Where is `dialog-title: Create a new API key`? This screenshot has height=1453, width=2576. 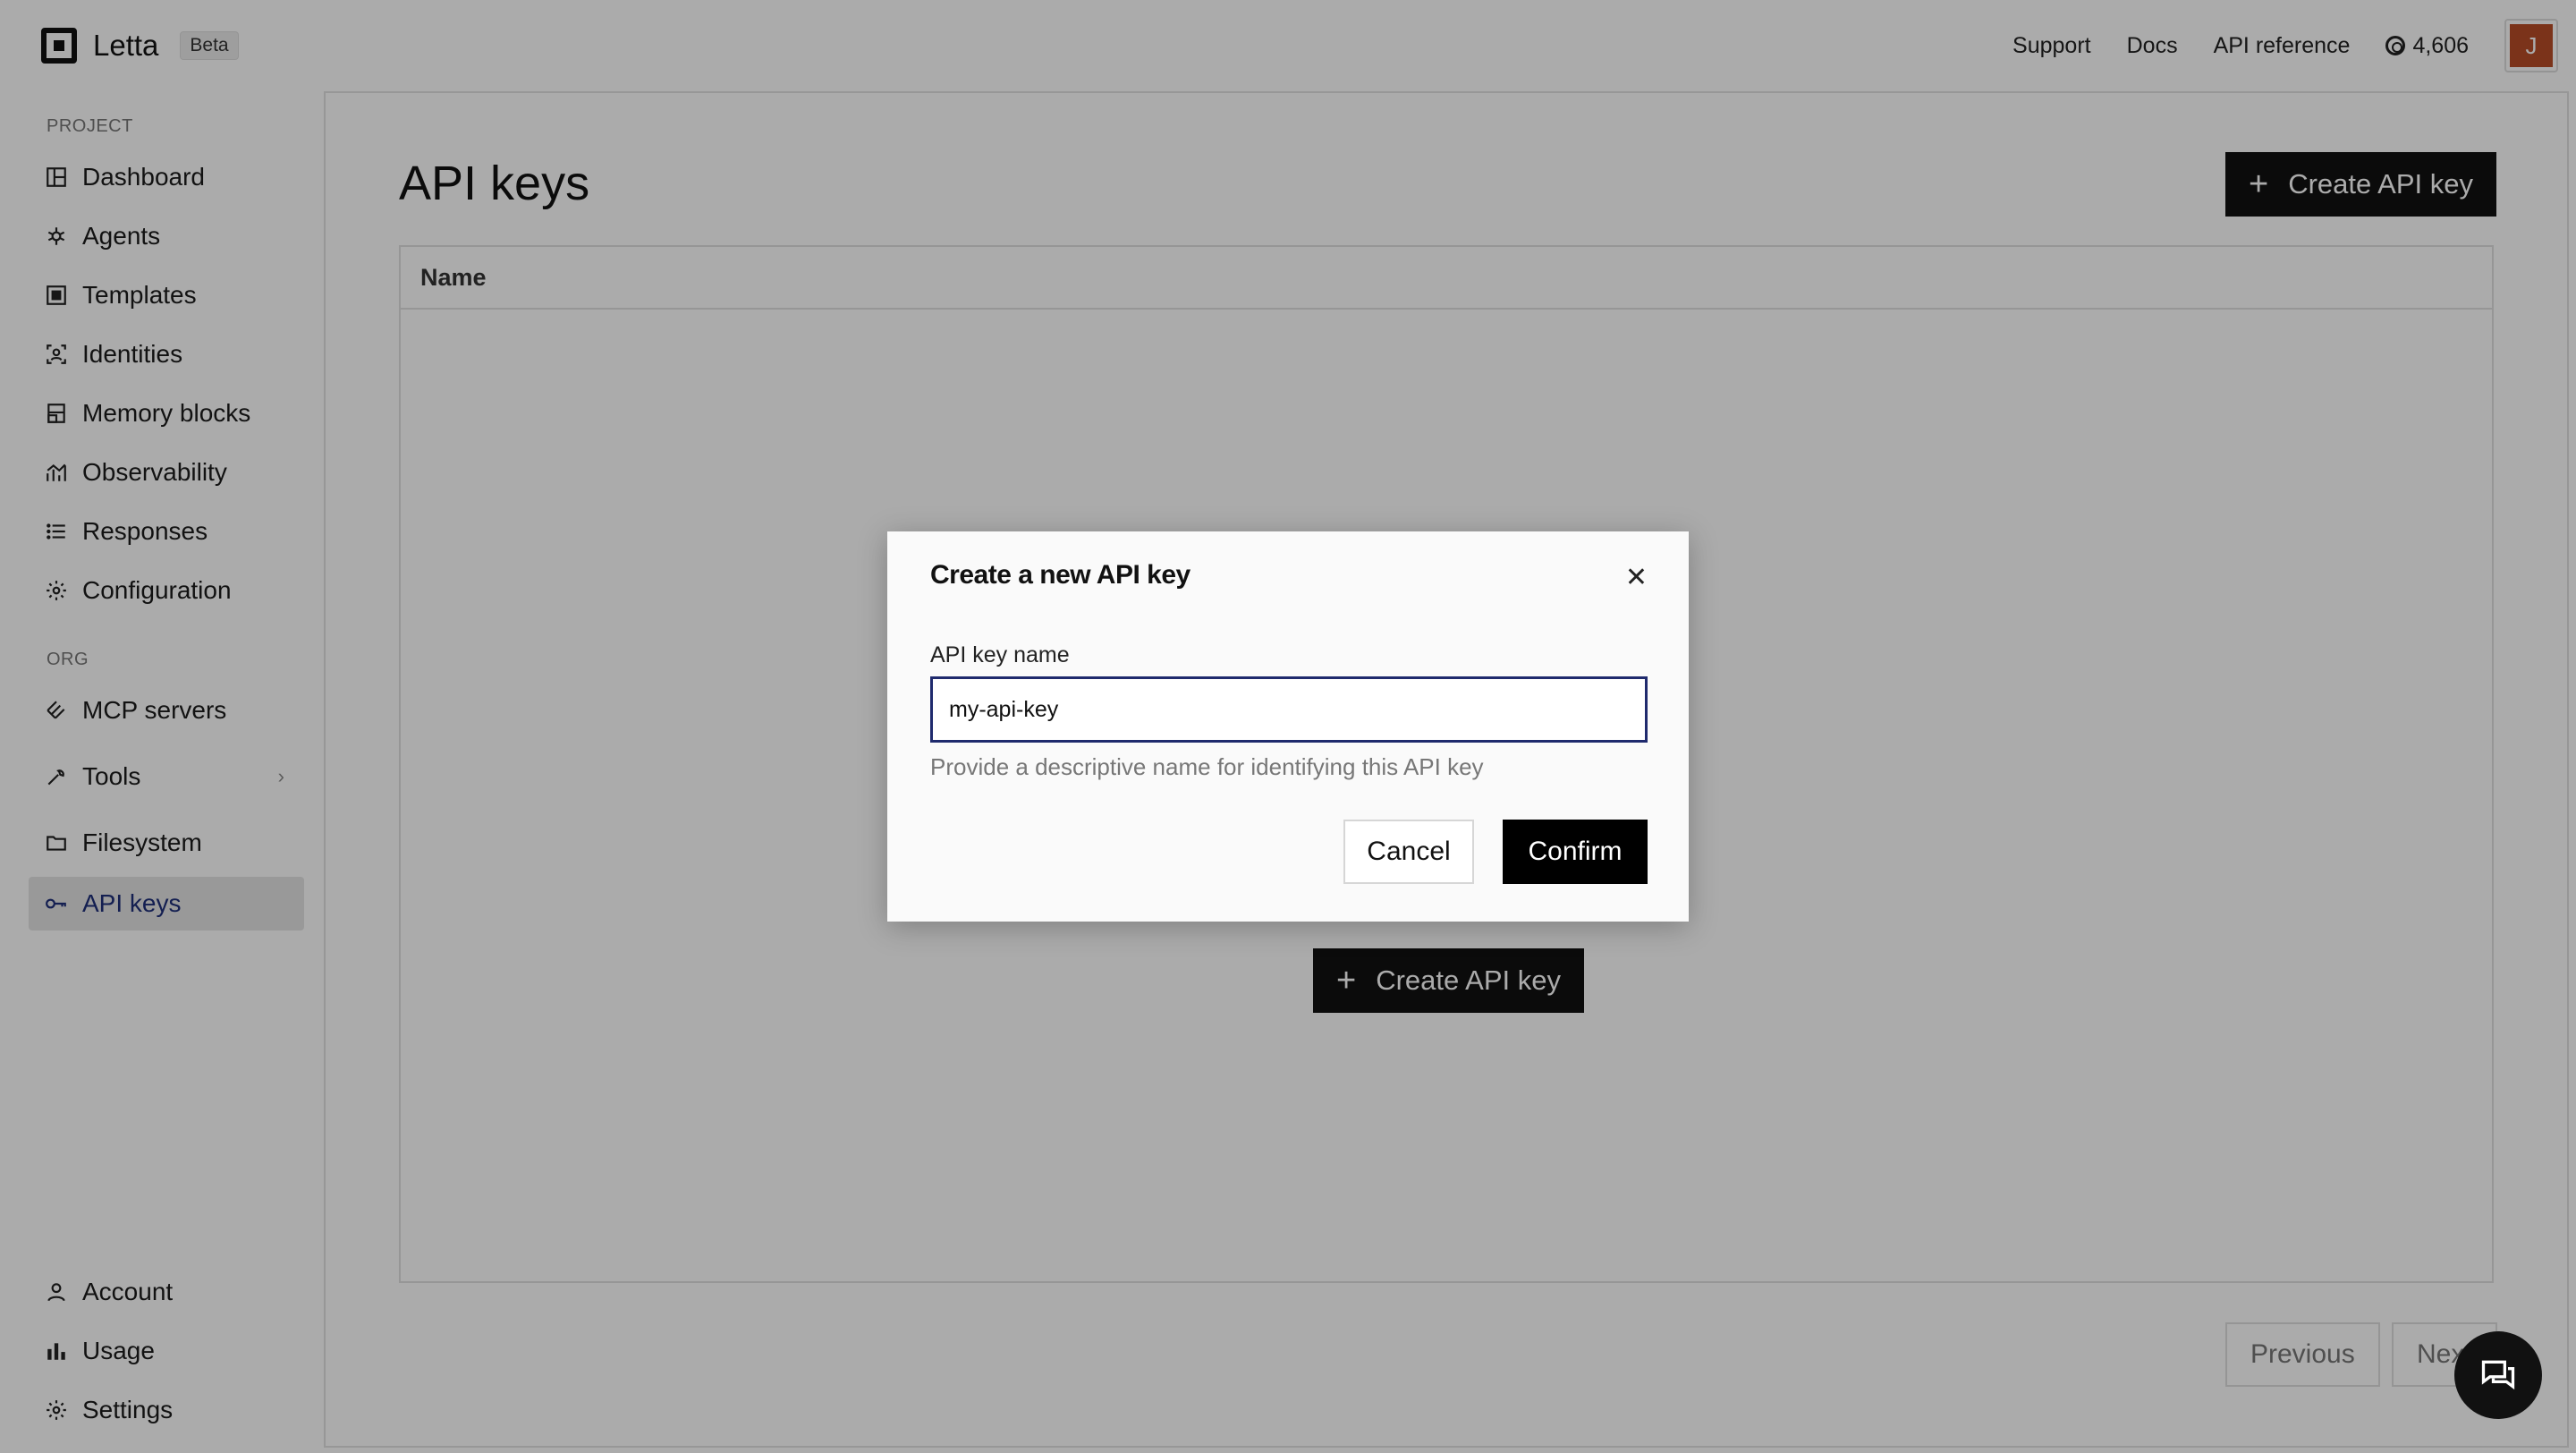 dialog-title: Create a new API key is located at coordinates (1060, 575).